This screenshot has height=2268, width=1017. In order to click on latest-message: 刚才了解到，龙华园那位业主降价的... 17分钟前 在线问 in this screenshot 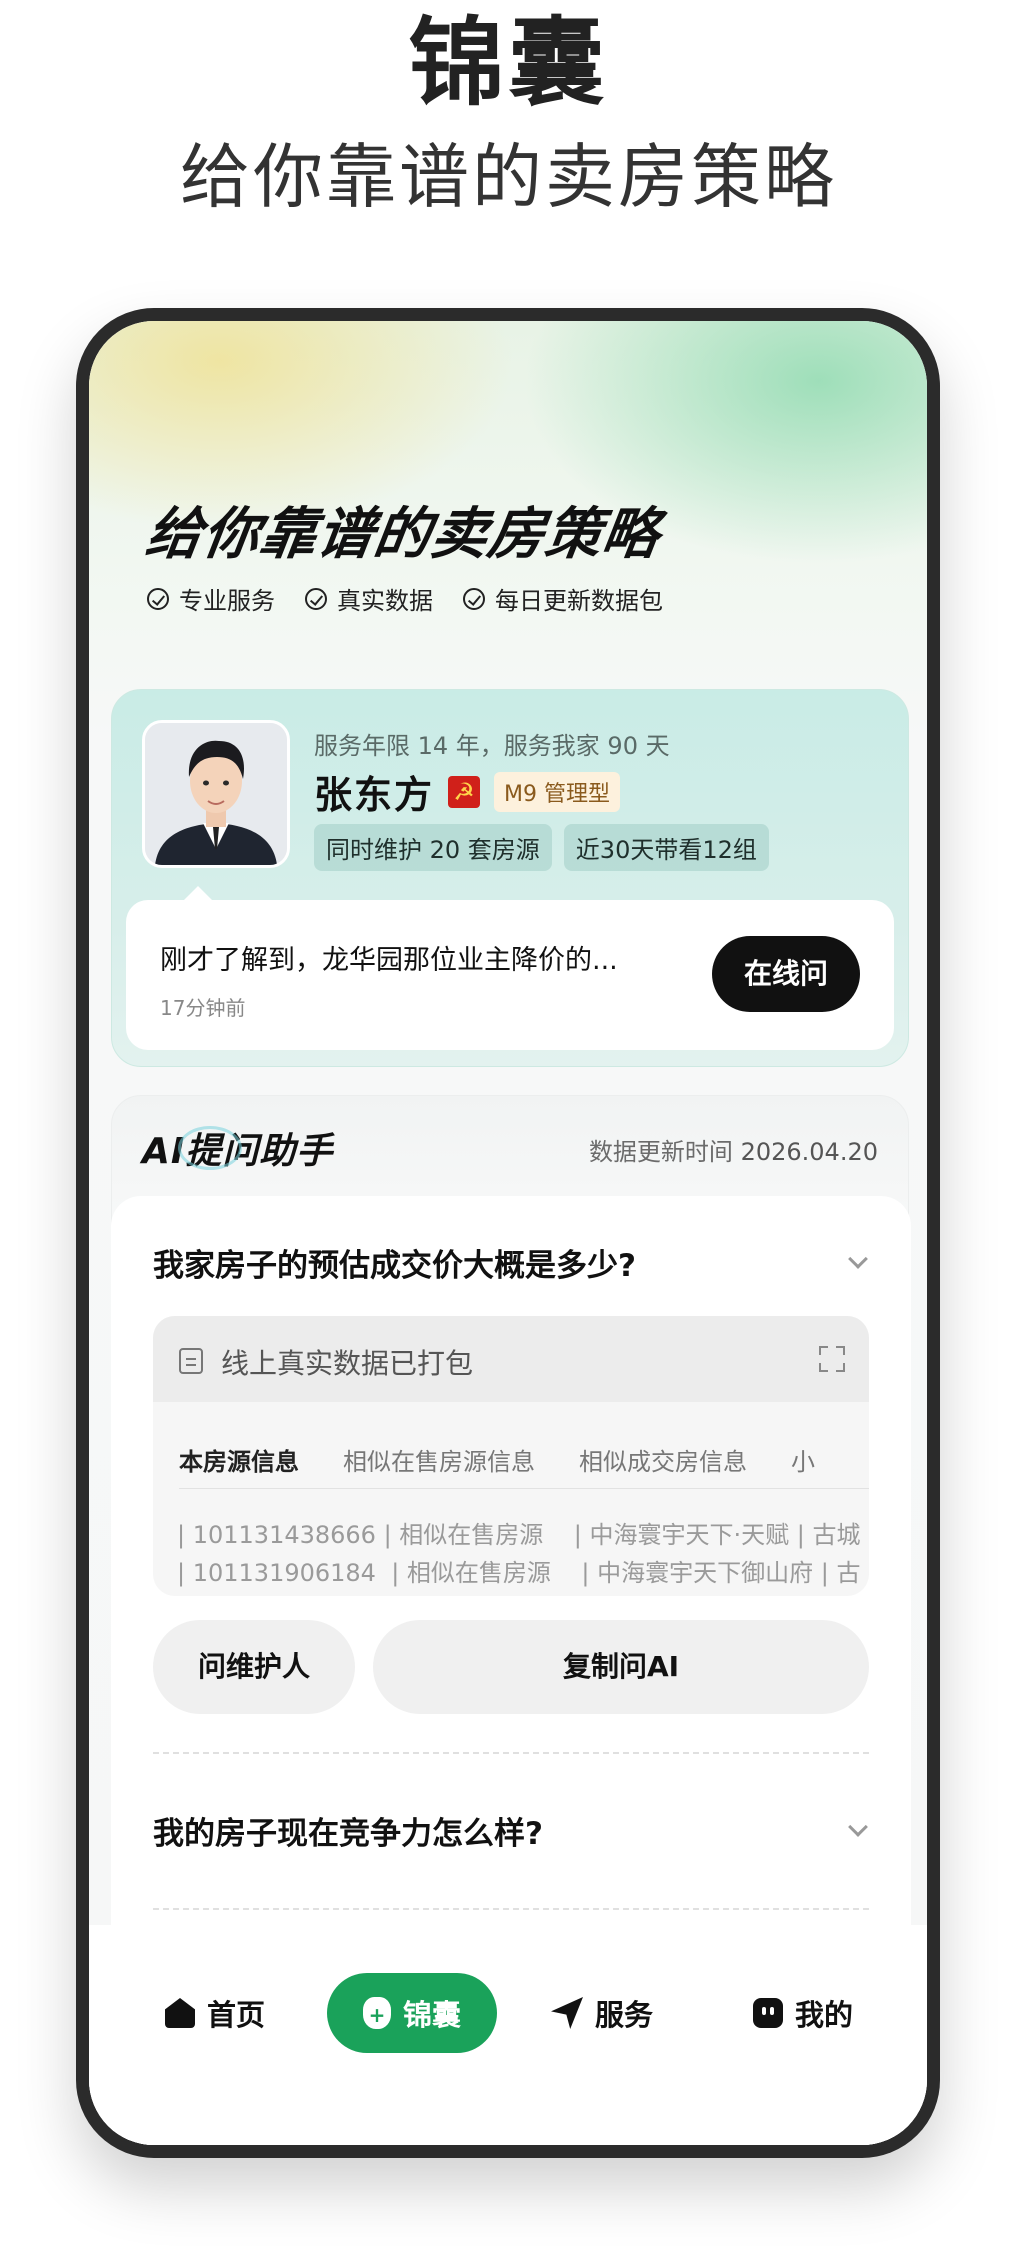, I will do `click(510, 968)`.